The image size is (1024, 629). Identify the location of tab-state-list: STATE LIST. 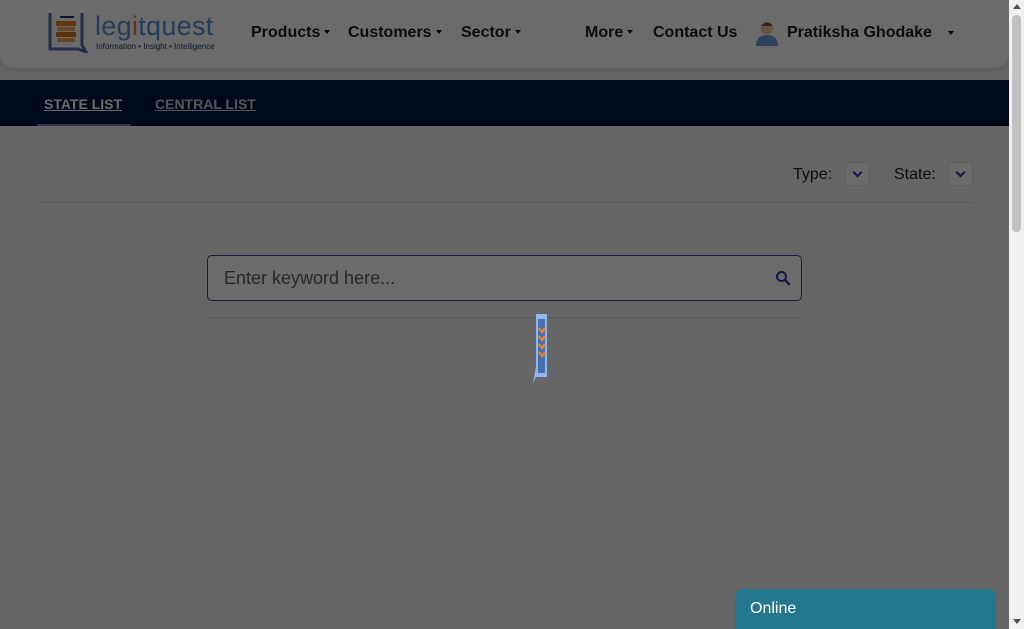
(83, 104).